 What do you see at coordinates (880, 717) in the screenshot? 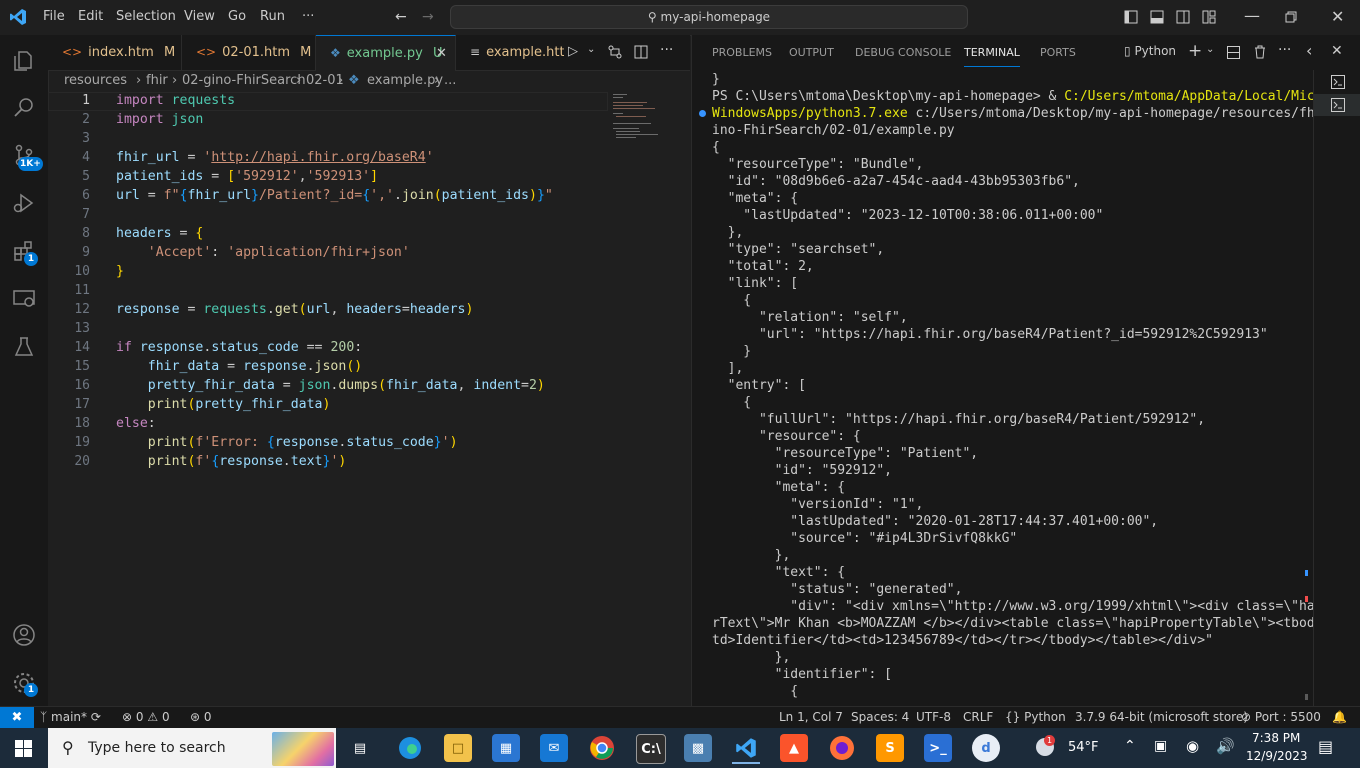
I see `indentation: Spaces: 4` at bounding box center [880, 717].